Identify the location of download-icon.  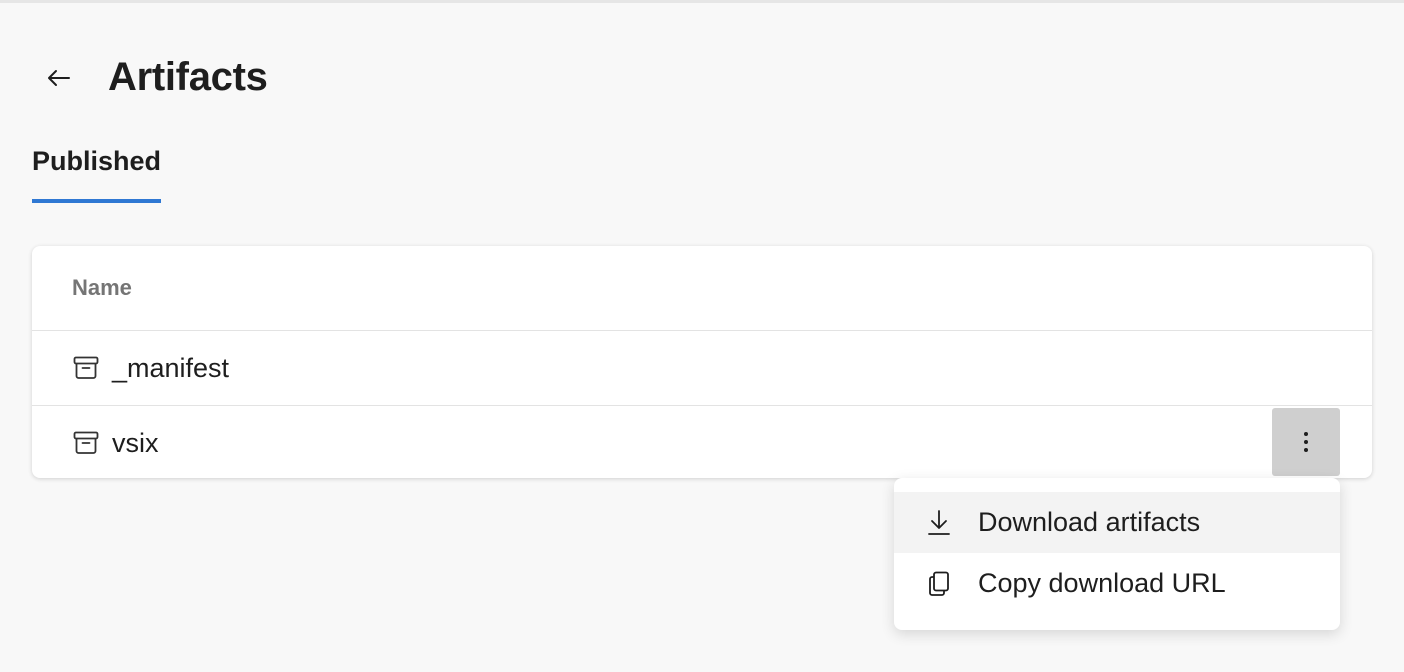
(939, 523).